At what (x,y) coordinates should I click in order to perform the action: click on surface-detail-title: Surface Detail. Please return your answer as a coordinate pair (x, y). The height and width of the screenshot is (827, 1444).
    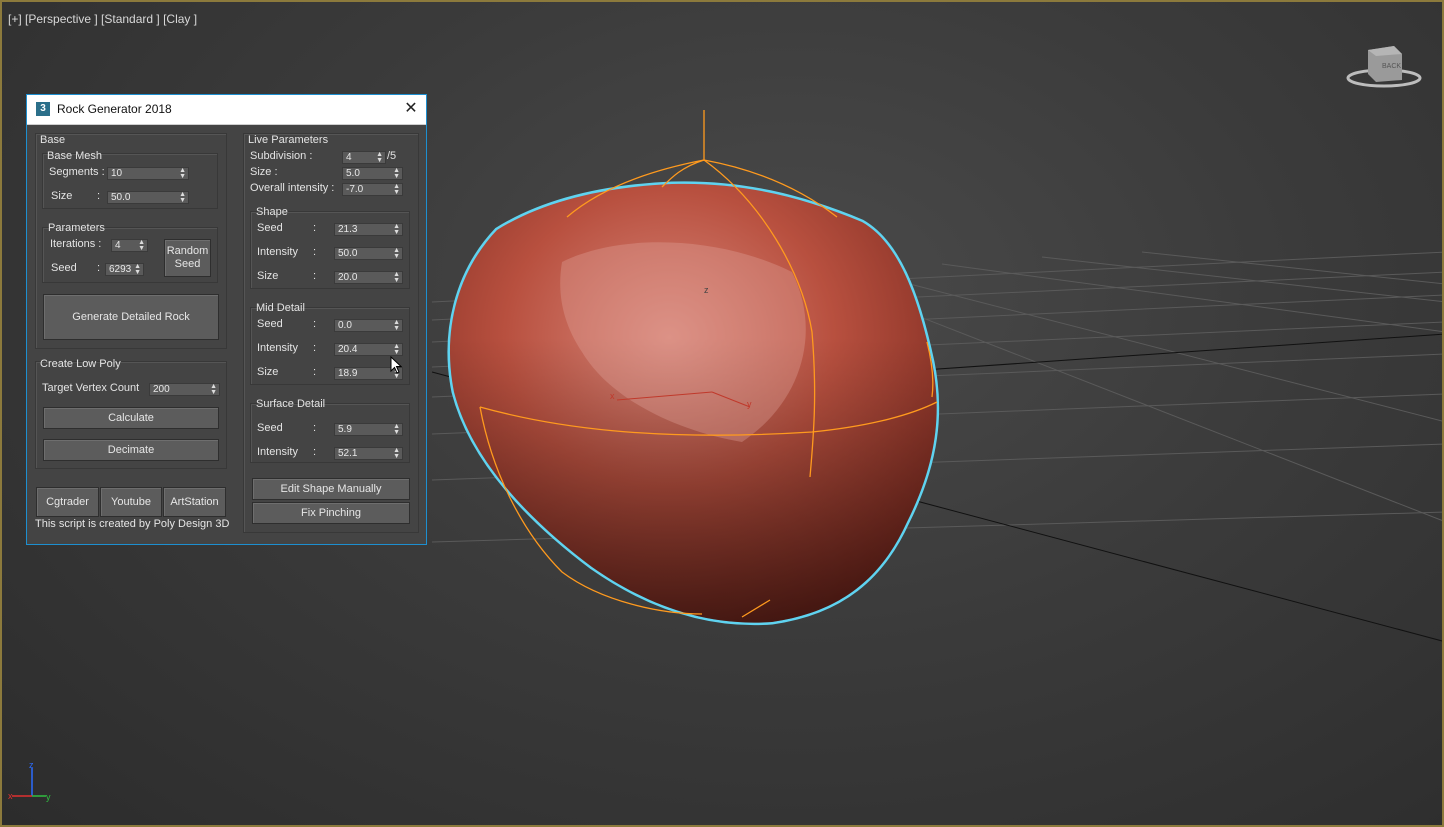
    Looking at the image, I should click on (291, 404).